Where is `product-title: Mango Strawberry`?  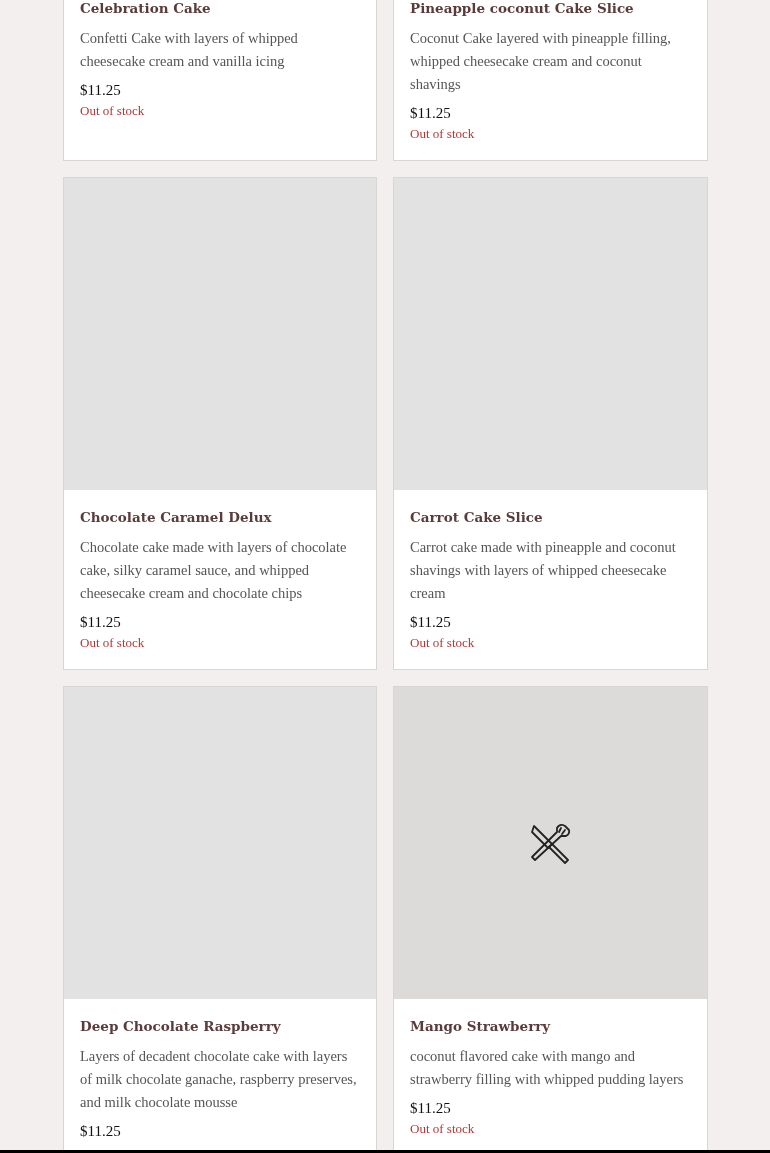 product-title: Mango Strawberry is located at coordinates (550, 1026).